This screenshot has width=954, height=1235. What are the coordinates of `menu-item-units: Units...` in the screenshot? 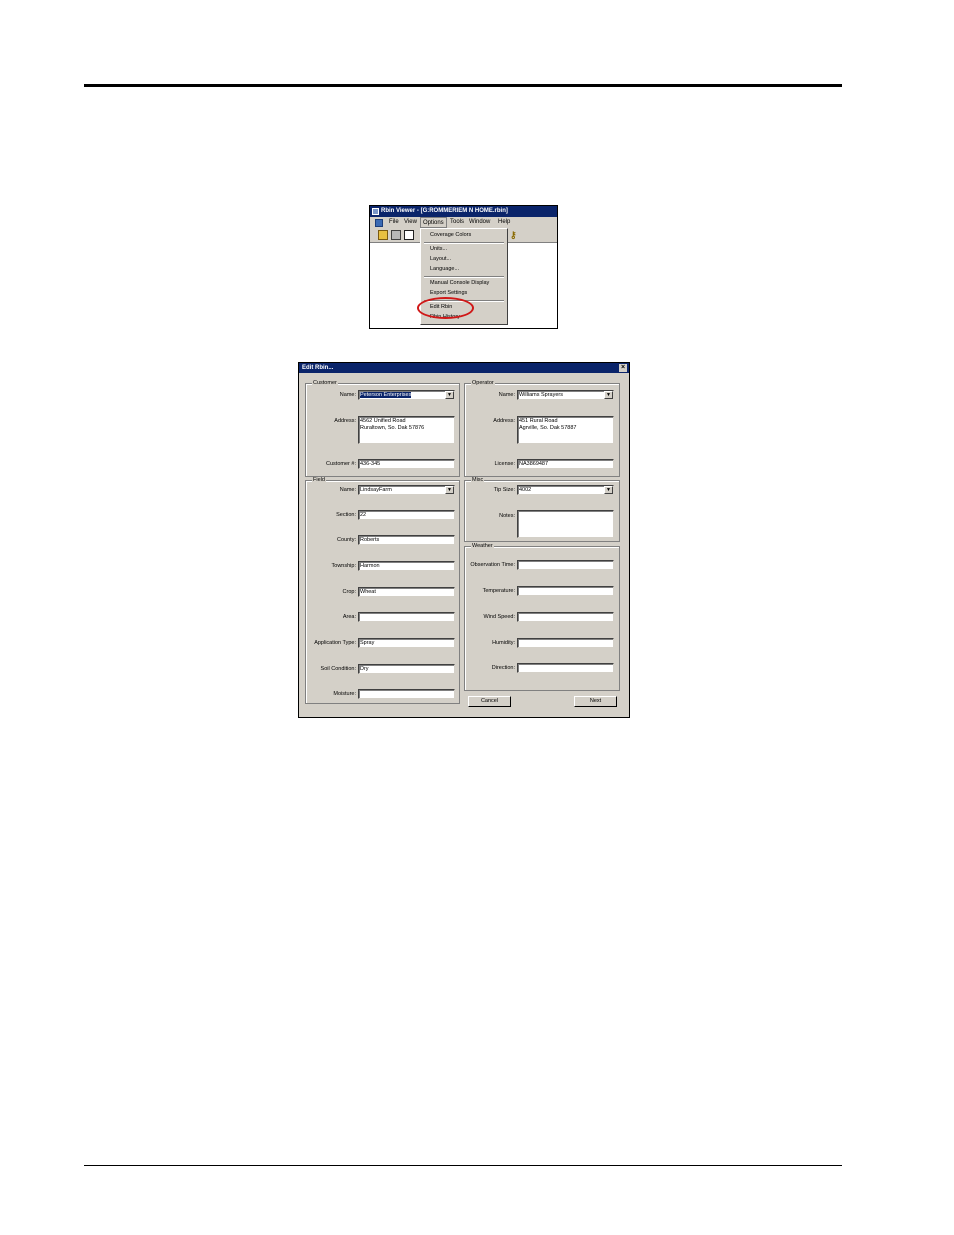 It's located at (438, 249).